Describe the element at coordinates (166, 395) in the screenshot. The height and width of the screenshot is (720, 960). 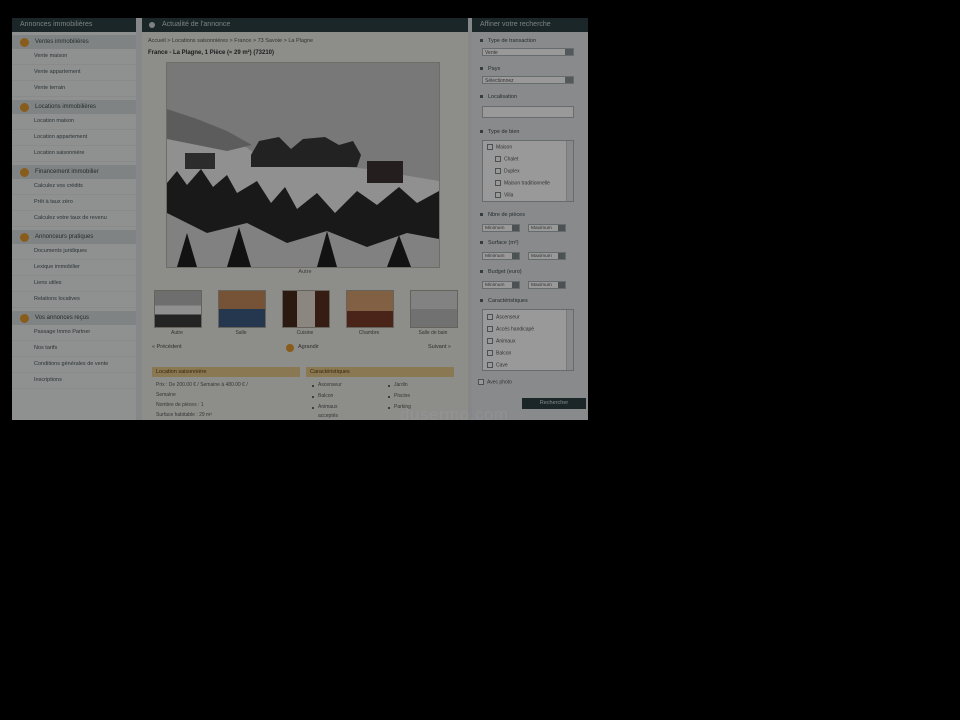
I see `rental-line: Semaine` at that location.